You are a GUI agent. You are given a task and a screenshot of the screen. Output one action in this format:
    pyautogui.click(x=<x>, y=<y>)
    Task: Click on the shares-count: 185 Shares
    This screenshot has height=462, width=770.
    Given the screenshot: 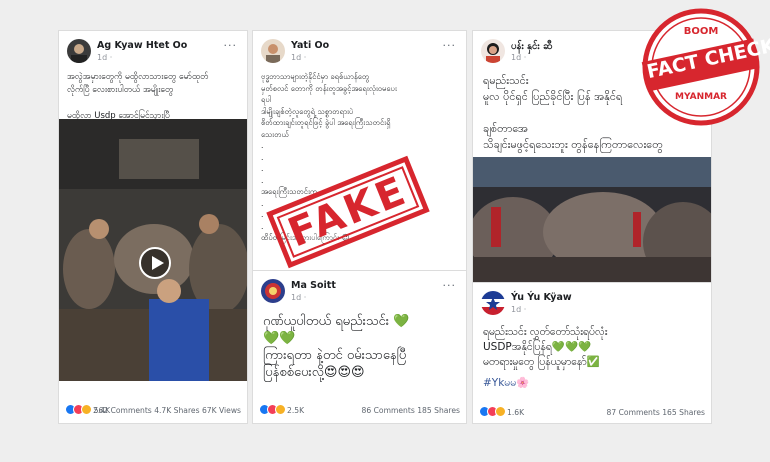 What is the action you would take?
    pyautogui.click(x=438, y=410)
    